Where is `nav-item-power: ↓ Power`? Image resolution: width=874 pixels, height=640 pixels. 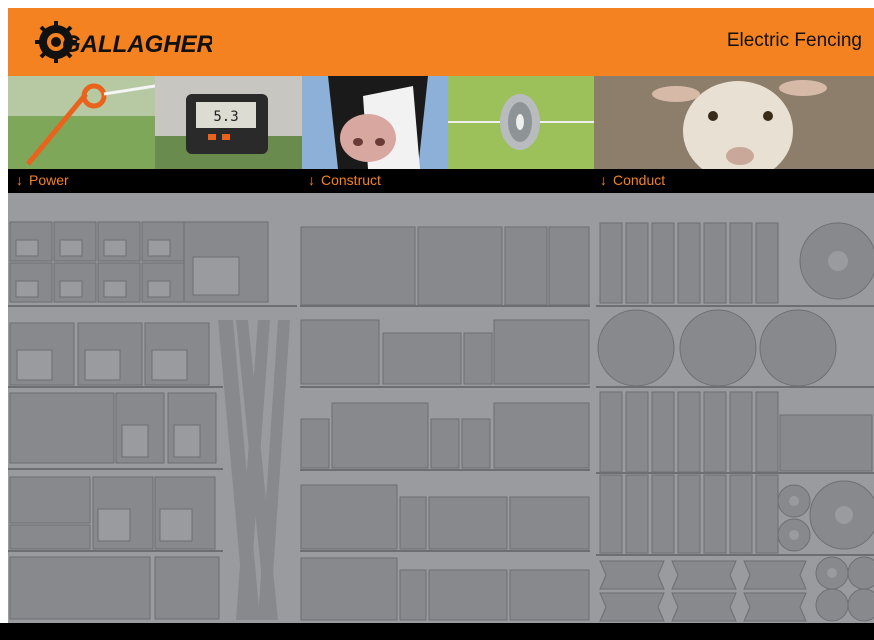
nav-item-power: ↓ Power is located at coordinates (42, 180).